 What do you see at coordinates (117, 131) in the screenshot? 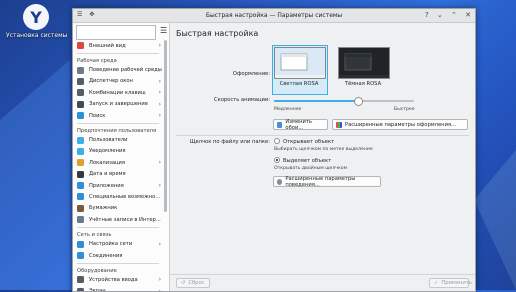
I see `sidebar-section-header: Предпочтения пользователя` at bounding box center [117, 131].